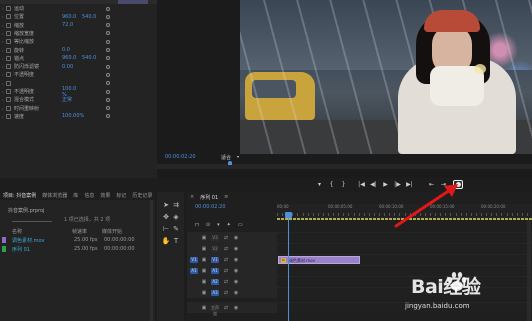  I want to click on effect-row: › 锚点 960.0 540.0, so click(77, 58).